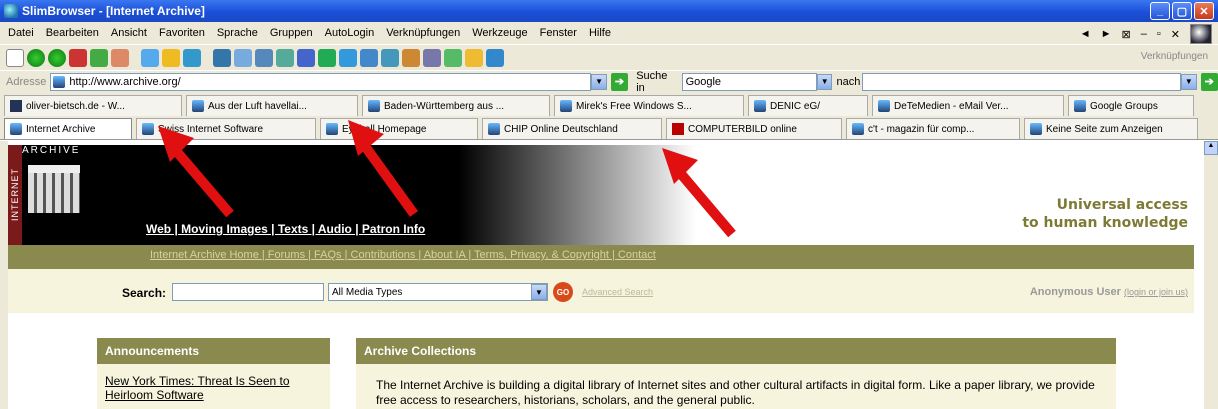  Describe the element at coordinates (1106, 34) in the screenshot. I see `next-window-icon: ►` at that location.